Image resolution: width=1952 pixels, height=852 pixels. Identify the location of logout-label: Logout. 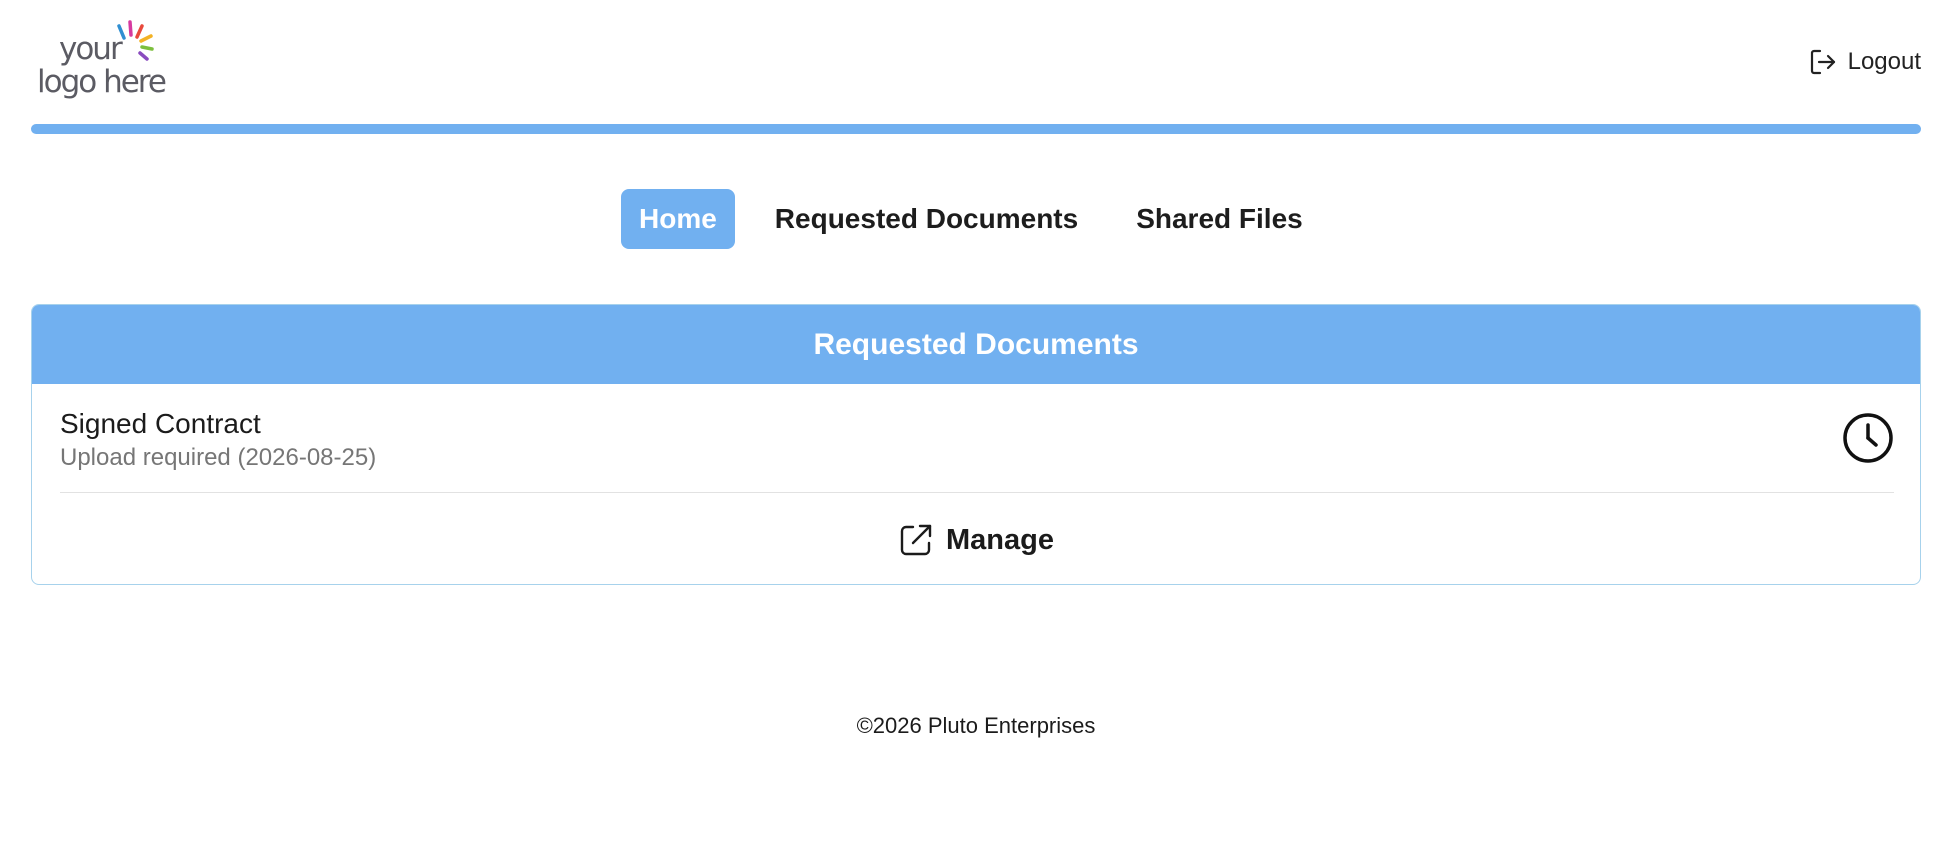
(1884, 61).